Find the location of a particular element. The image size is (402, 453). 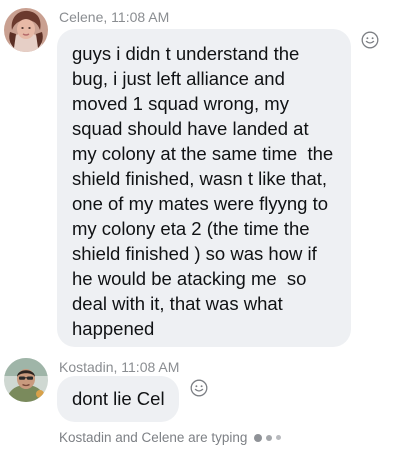

message-line: happened is located at coordinates (113, 328).